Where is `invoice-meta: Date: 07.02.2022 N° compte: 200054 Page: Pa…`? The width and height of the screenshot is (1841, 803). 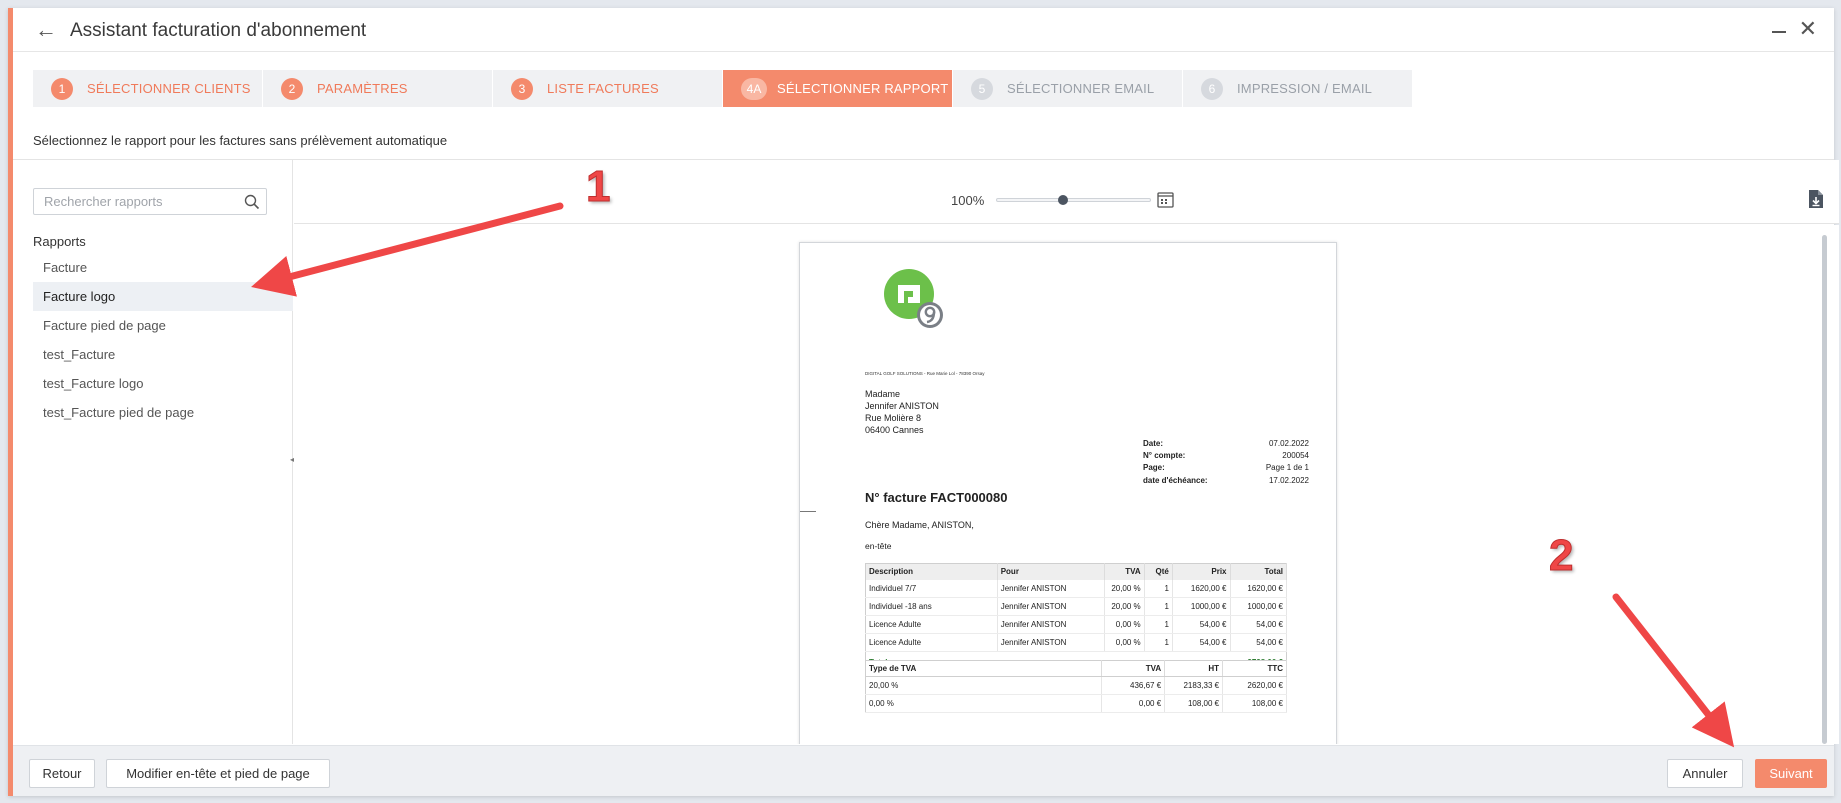 invoice-meta: Date: 07.02.2022 N° compte: 200054 Page: Pa… is located at coordinates (1226, 462).